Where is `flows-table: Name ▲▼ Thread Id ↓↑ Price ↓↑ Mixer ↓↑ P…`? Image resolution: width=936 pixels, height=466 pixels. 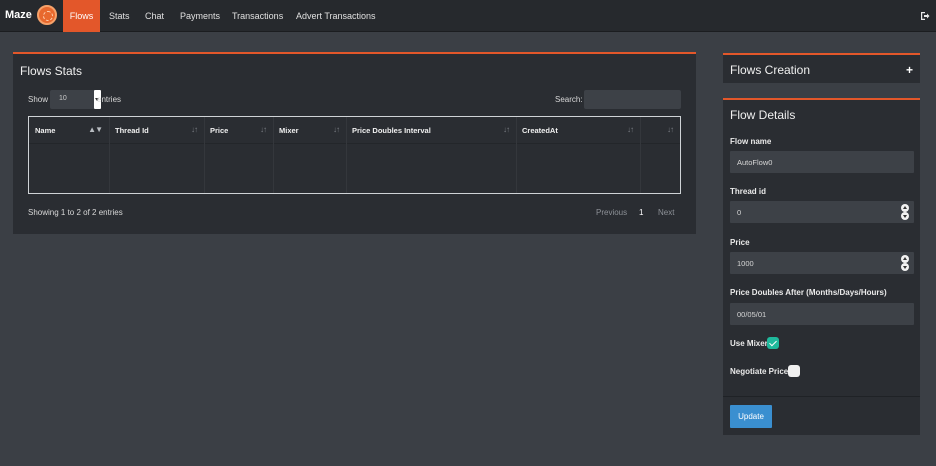
flows-table: Name ▲▼ Thread Id ↓↑ Price ↓↑ Mixer ↓↑ P… is located at coordinates (354, 155).